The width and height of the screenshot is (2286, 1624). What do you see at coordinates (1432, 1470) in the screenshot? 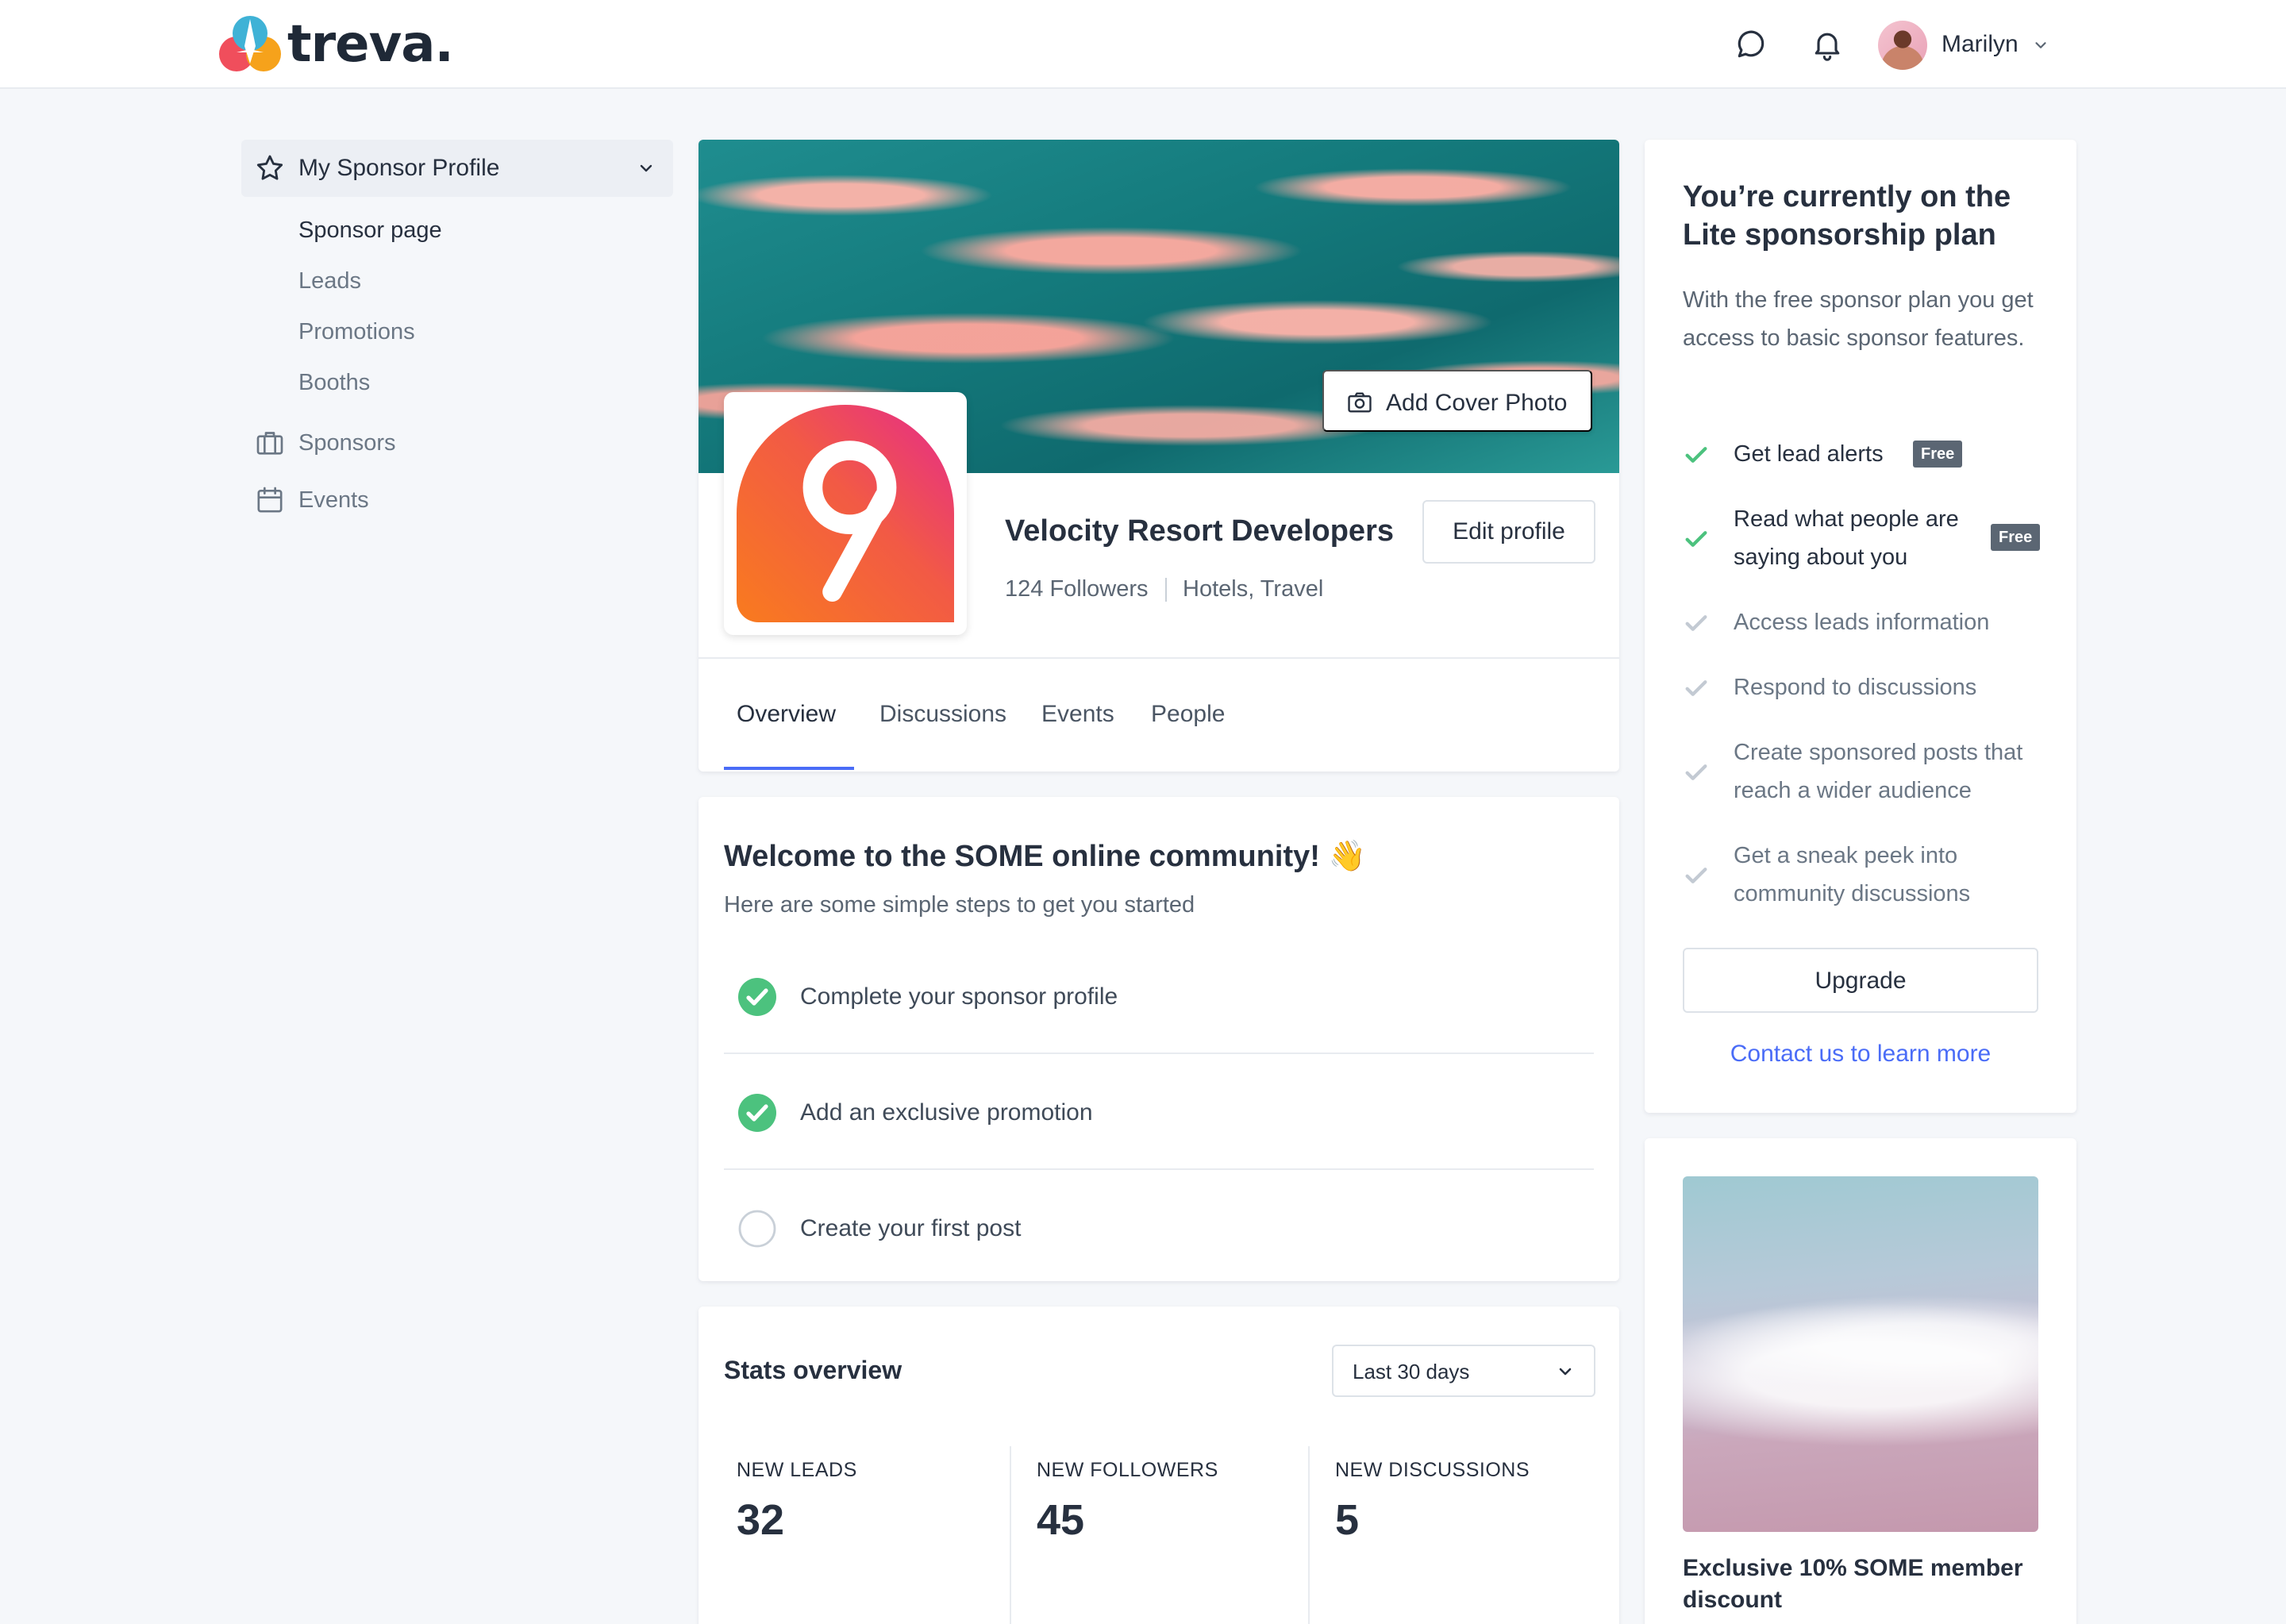
I see `stat-label: NEW DISCUSSIONS` at bounding box center [1432, 1470].